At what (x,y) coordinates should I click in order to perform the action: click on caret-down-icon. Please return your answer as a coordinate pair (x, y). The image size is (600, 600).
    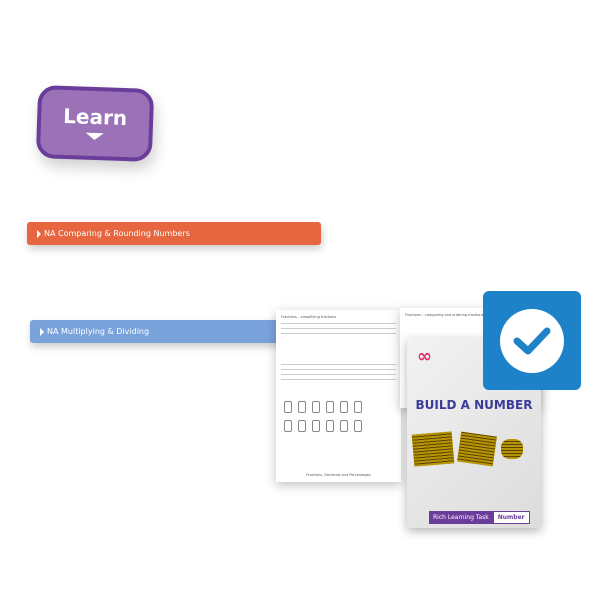
    Looking at the image, I should click on (94, 136).